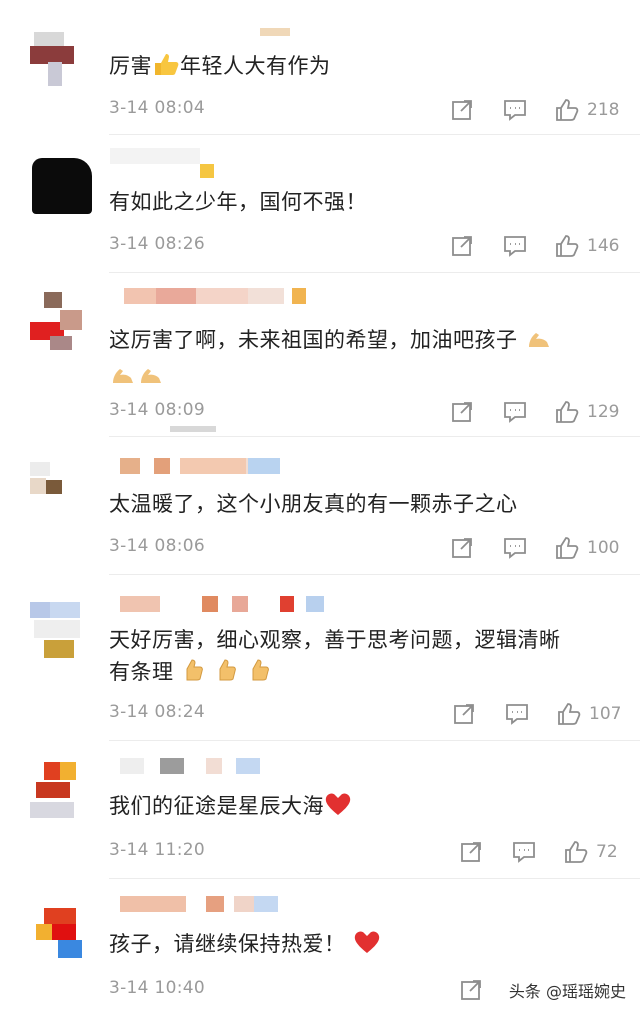 The height and width of the screenshot is (1012, 640). What do you see at coordinates (354, 808) in the screenshot?
I see `comment-text: 我们的征途是星辰大海` at bounding box center [354, 808].